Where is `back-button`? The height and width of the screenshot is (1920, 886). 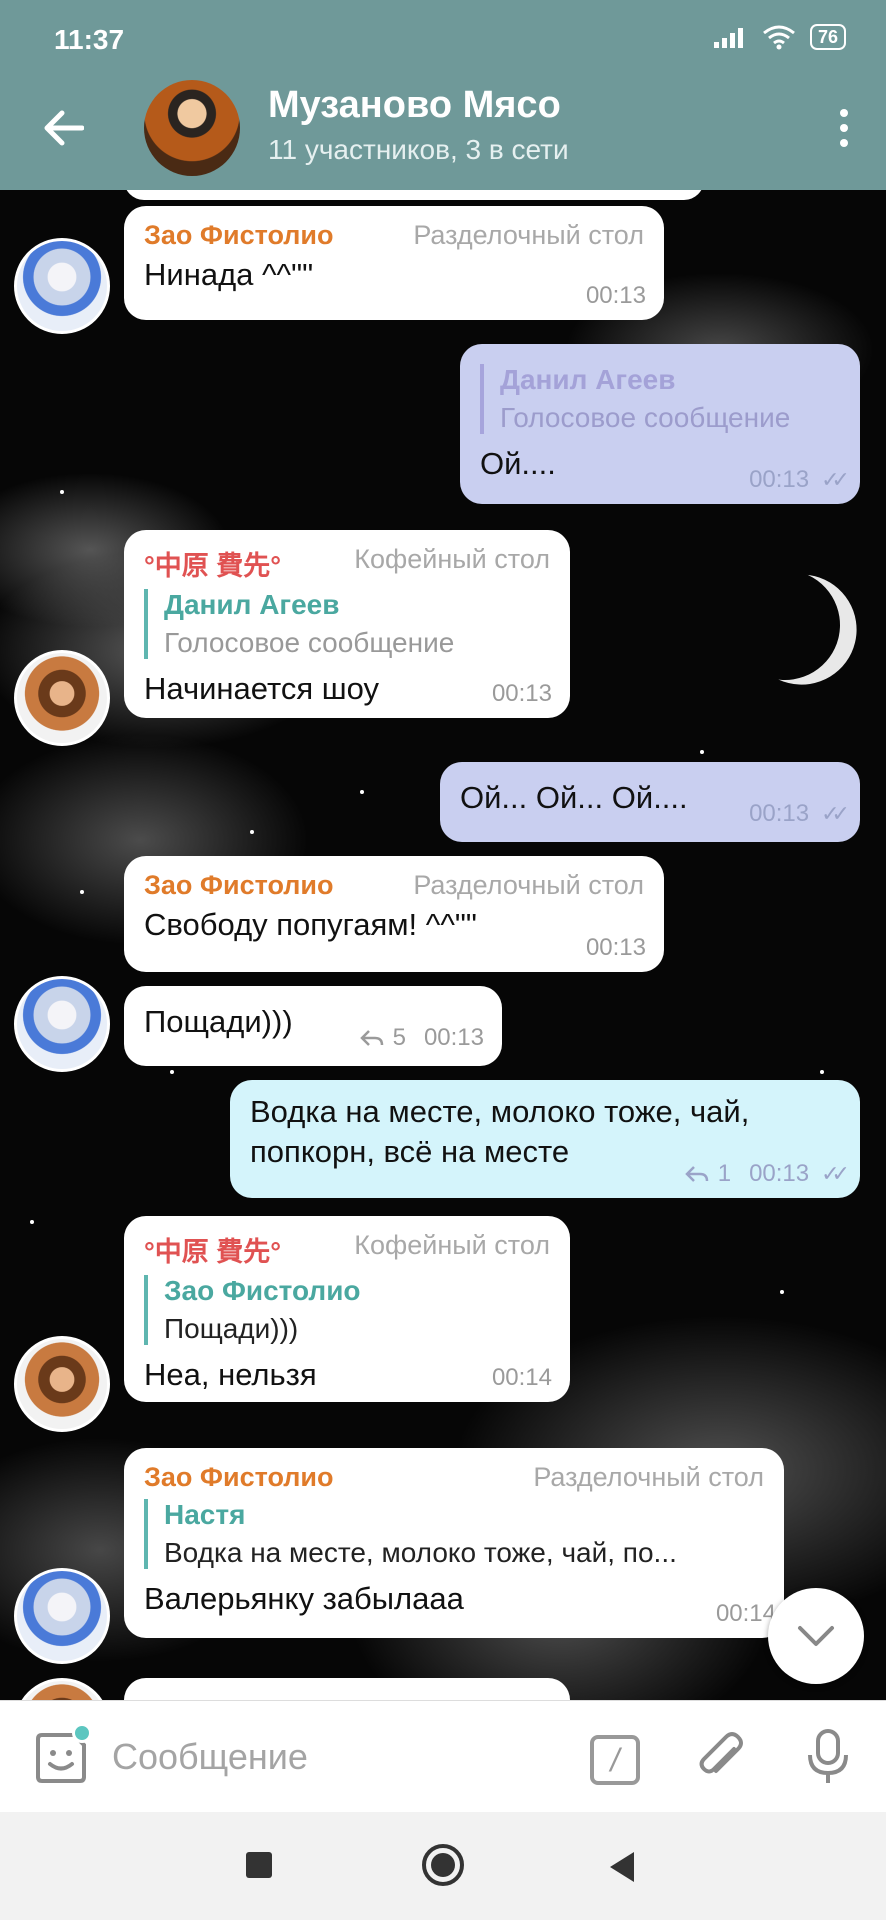
back-button is located at coordinates (64, 128).